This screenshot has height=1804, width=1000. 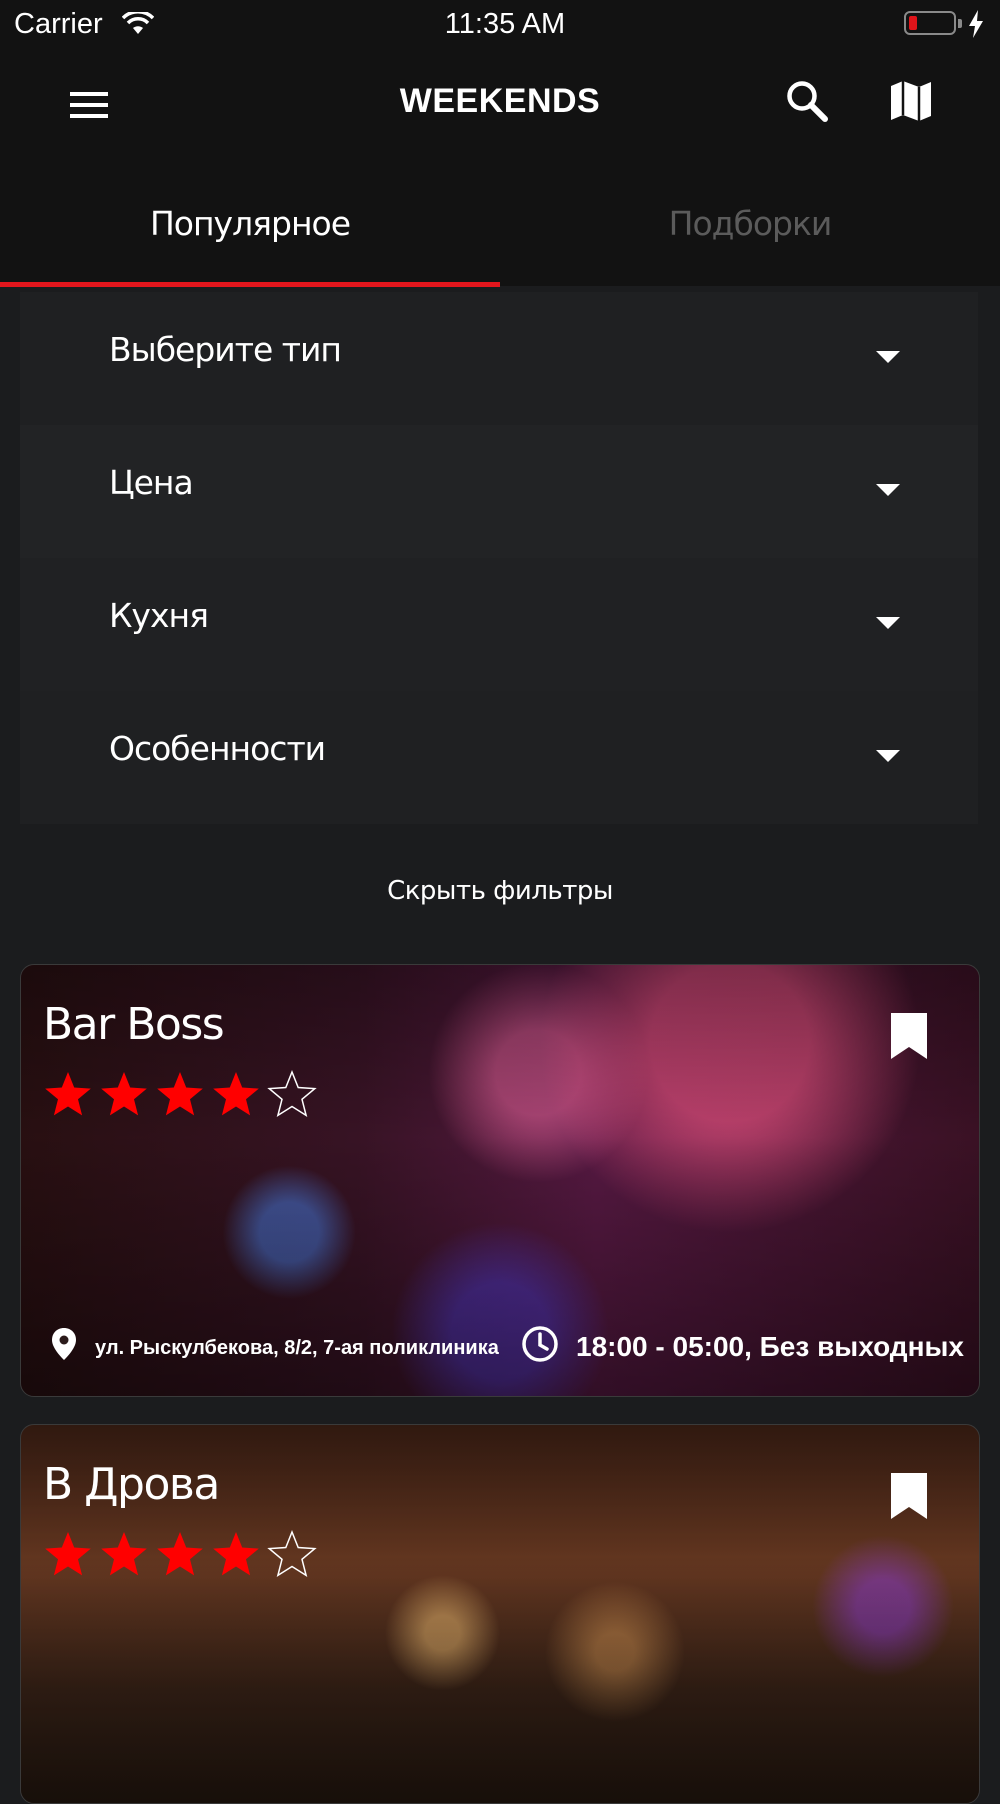 What do you see at coordinates (499, 358) in the screenshot?
I see `filter-type-dropdown: Выберите тип` at bounding box center [499, 358].